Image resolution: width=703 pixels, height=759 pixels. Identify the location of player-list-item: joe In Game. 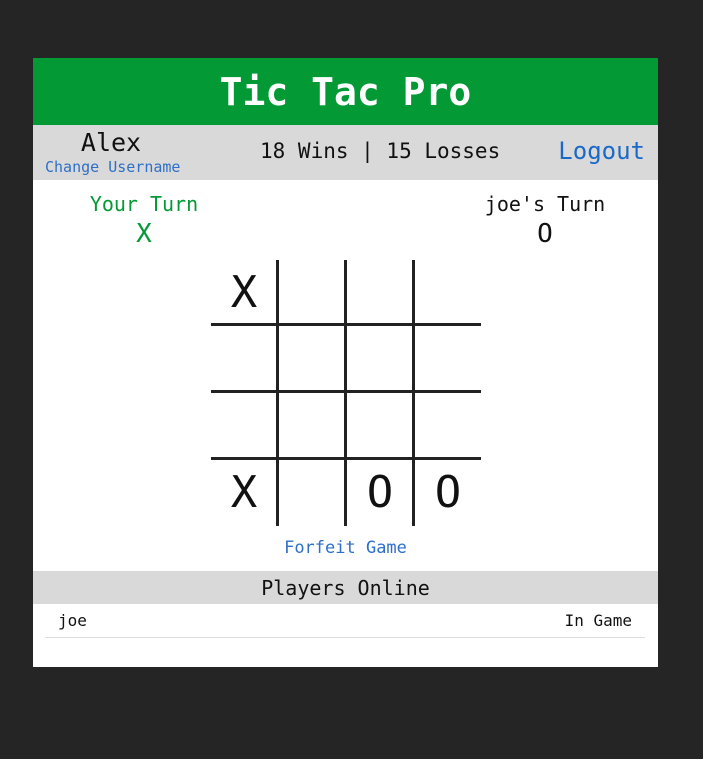
(345, 621).